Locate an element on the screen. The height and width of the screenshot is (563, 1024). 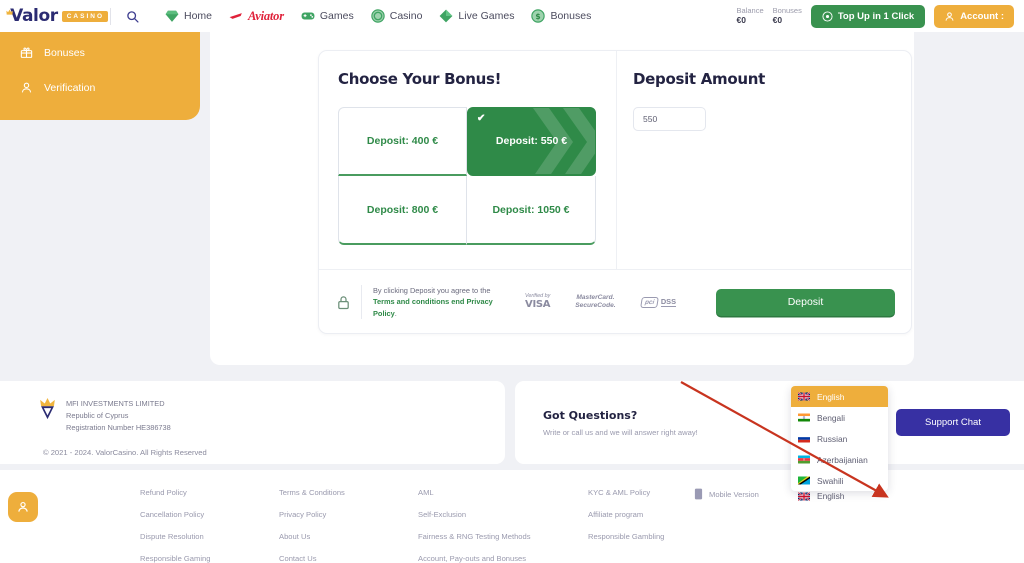
balance-label: Balance is located at coordinates (750, 10).